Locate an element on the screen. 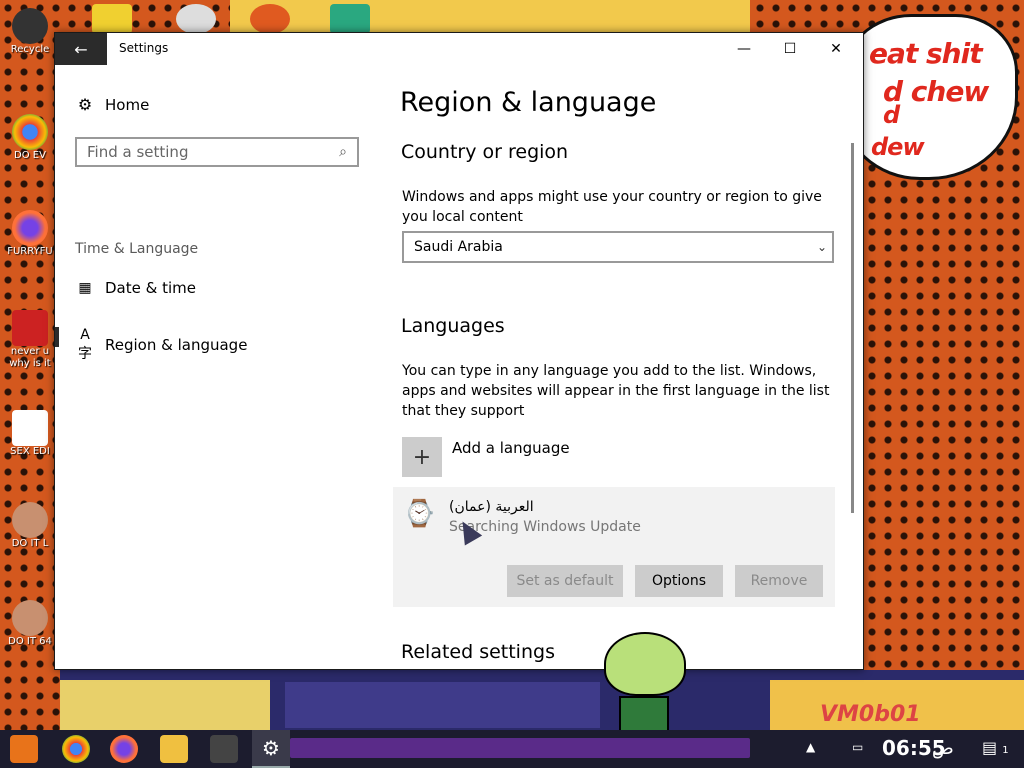 This screenshot has height=768, width=1024. character-head is located at coordinates (645, 664).